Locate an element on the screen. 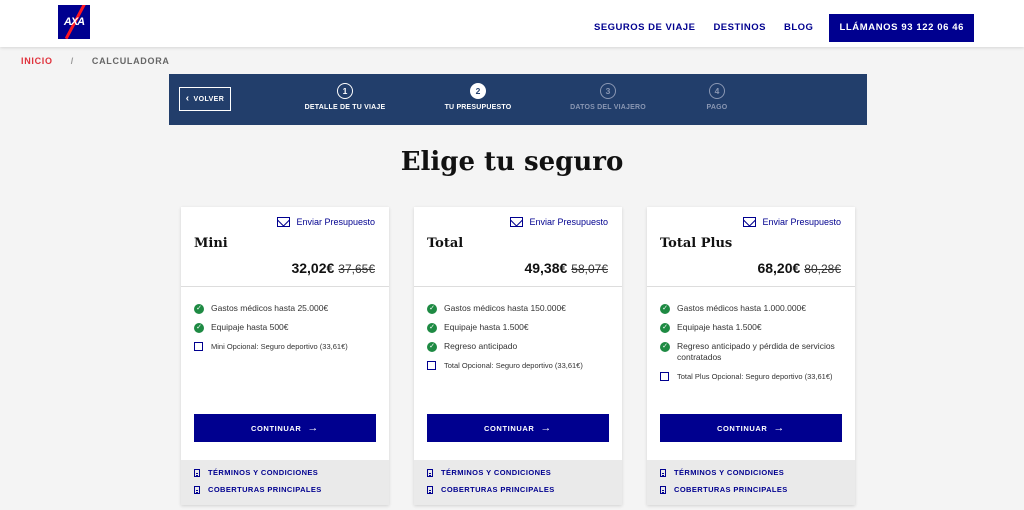 Image resolution: width=1024 pixels, height=510 pixels. axa-logo: AXA is located at coordinates (74, 22).